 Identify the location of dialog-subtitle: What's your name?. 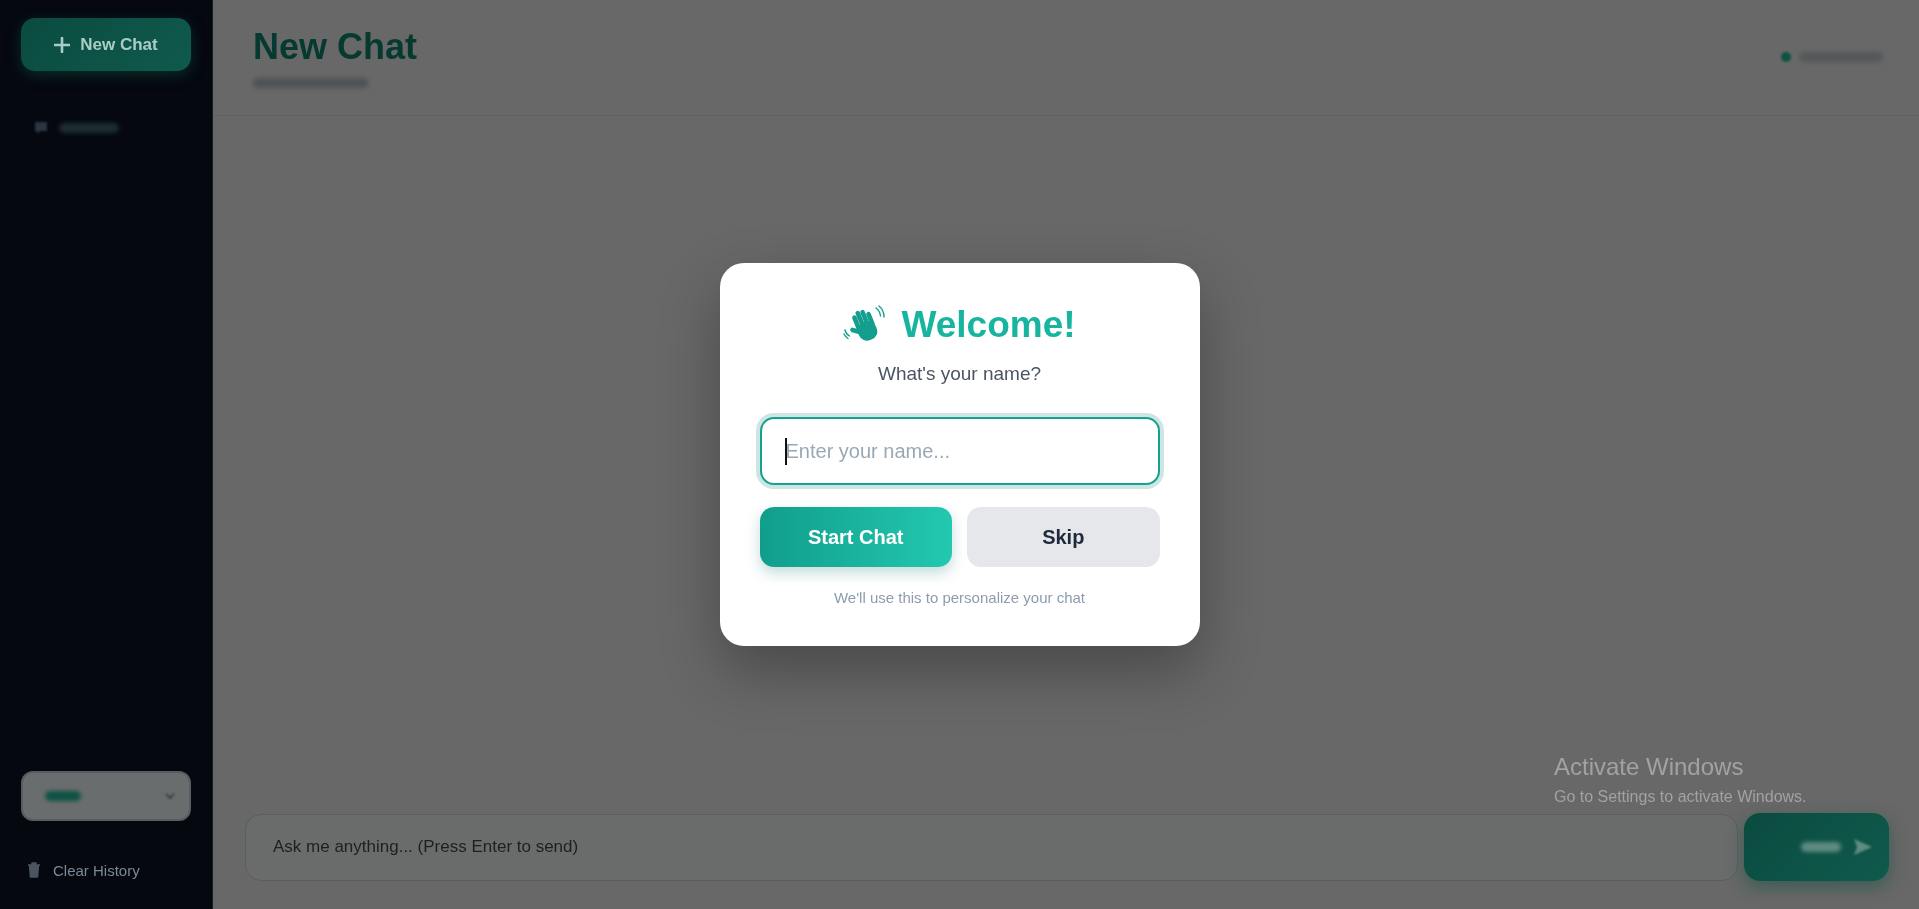
(959, 374).